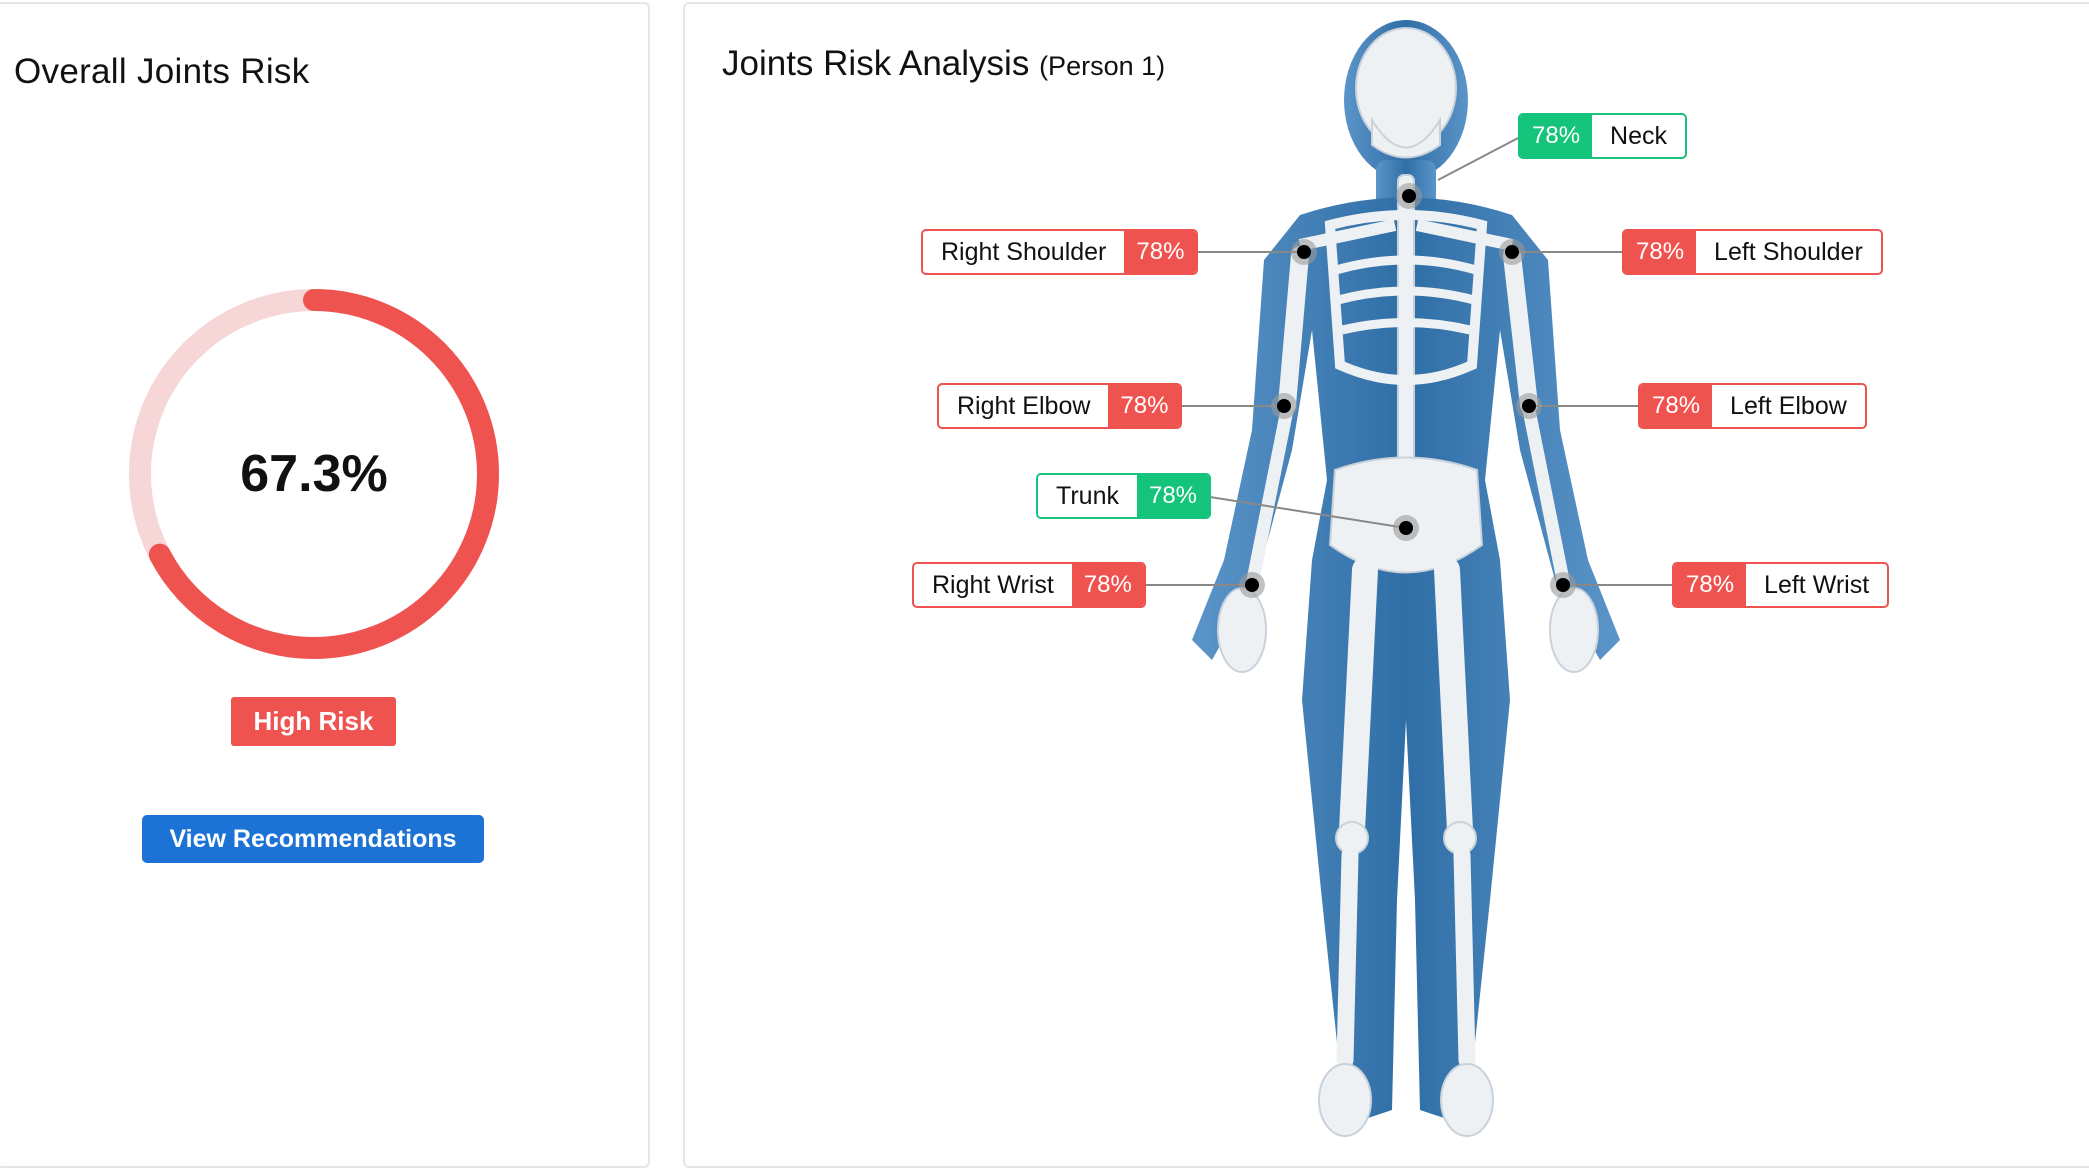 This screenshot has width=2089, height=1175. I want to click on right-elbow-name: Right Elbow, so click(1024, 405).